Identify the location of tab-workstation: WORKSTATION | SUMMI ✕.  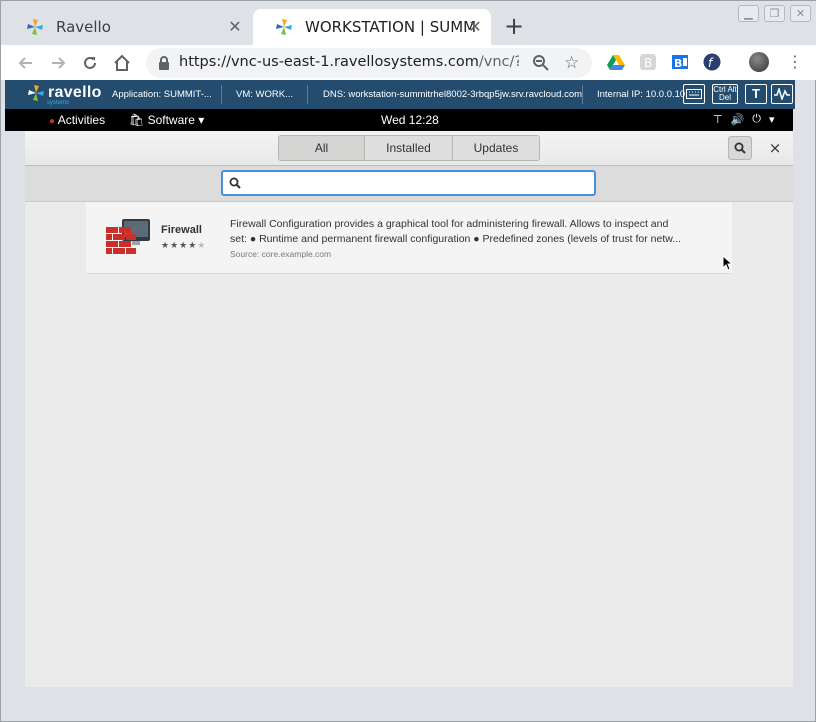
(372, 27).